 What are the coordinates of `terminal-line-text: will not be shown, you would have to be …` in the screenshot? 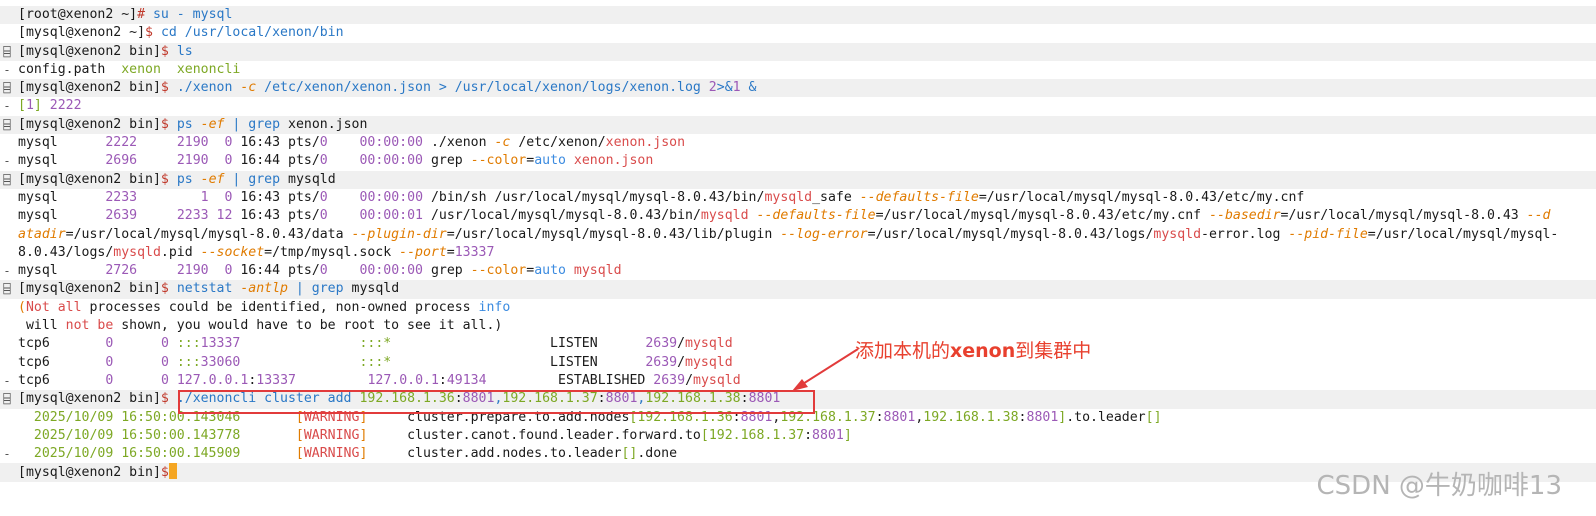 It's located at (260, 326).